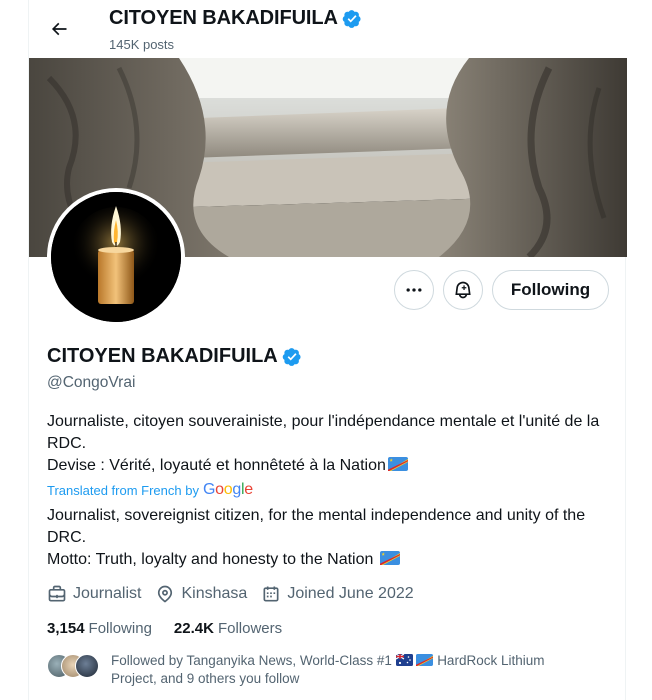  I want to click on more-dots-icon, so click(414, 290).